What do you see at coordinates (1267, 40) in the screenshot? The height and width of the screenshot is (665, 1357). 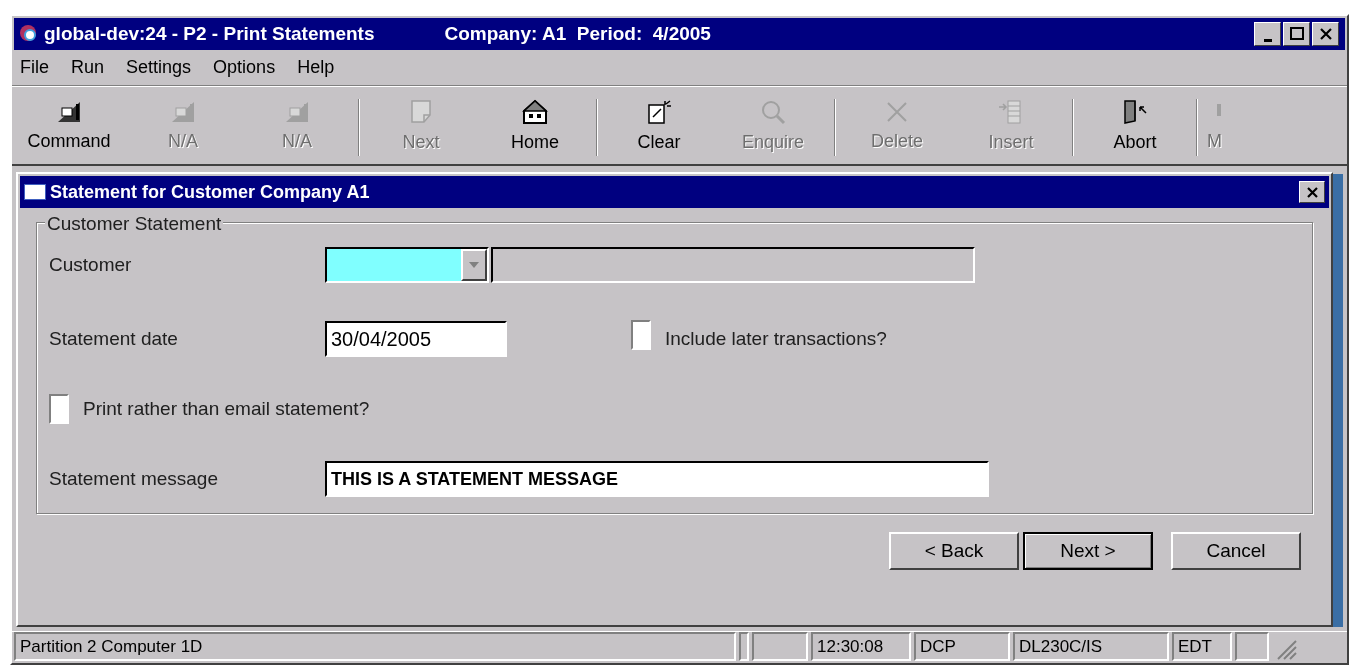 I see `minimize-icon` at bounding box center [1267, 40].